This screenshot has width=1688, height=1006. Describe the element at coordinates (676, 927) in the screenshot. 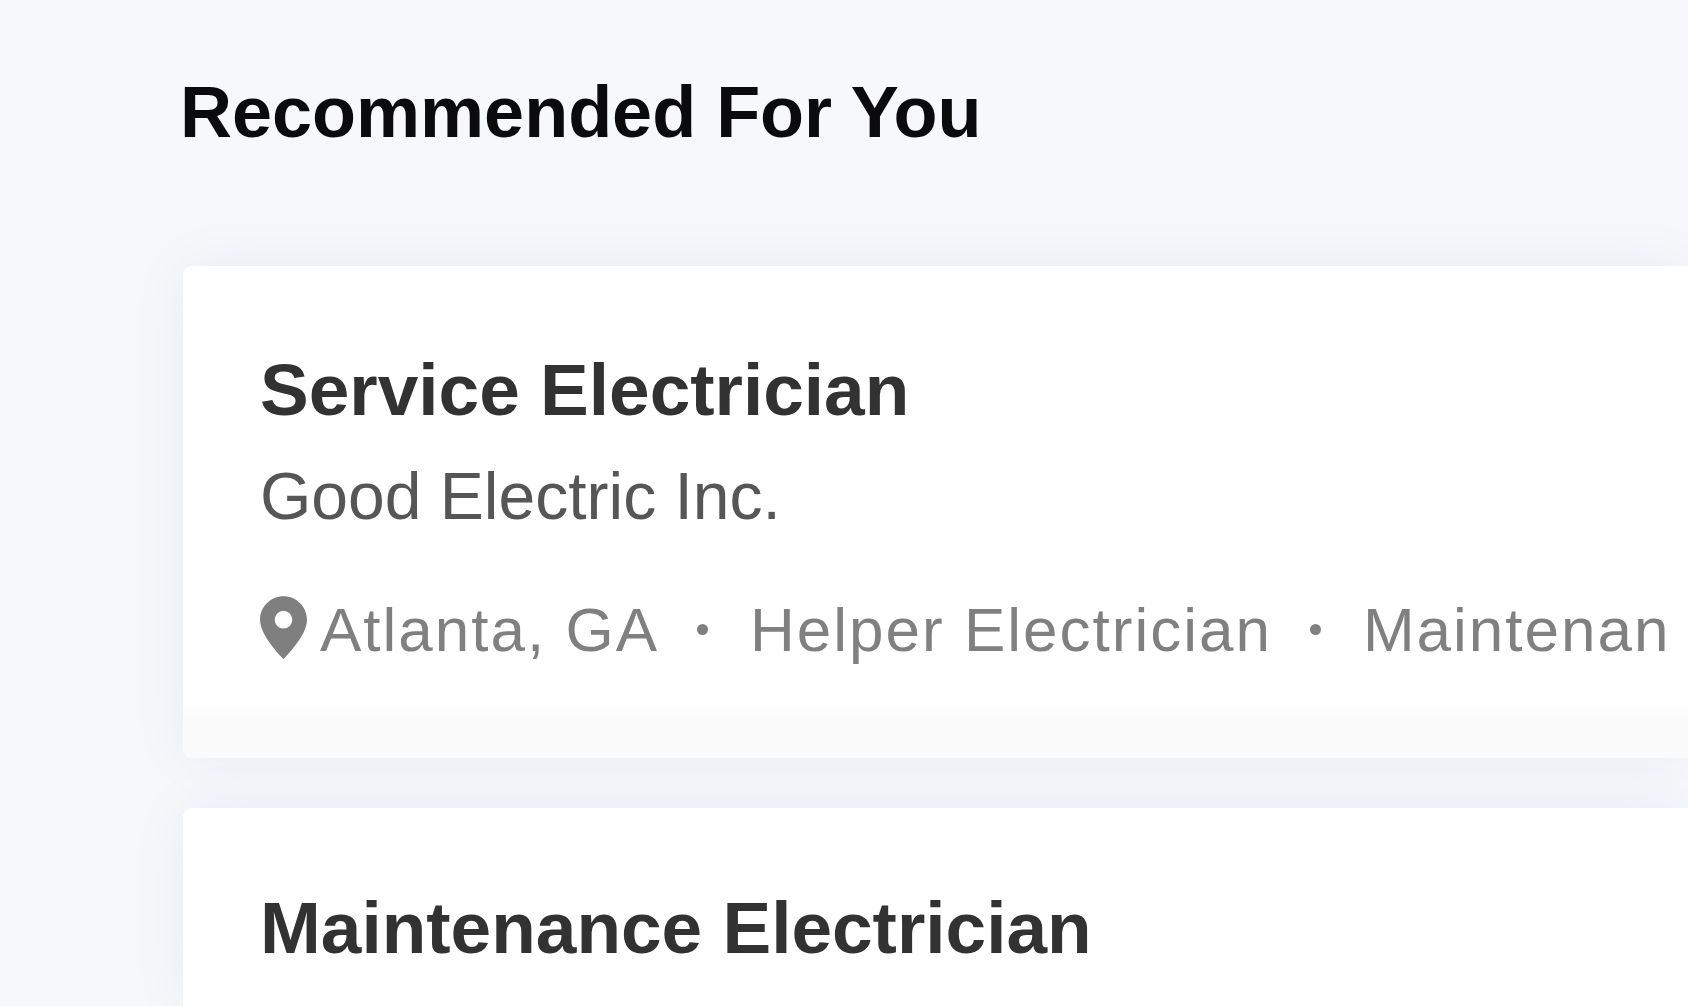

I see `job-title: Maintenance Electrician` at that location.